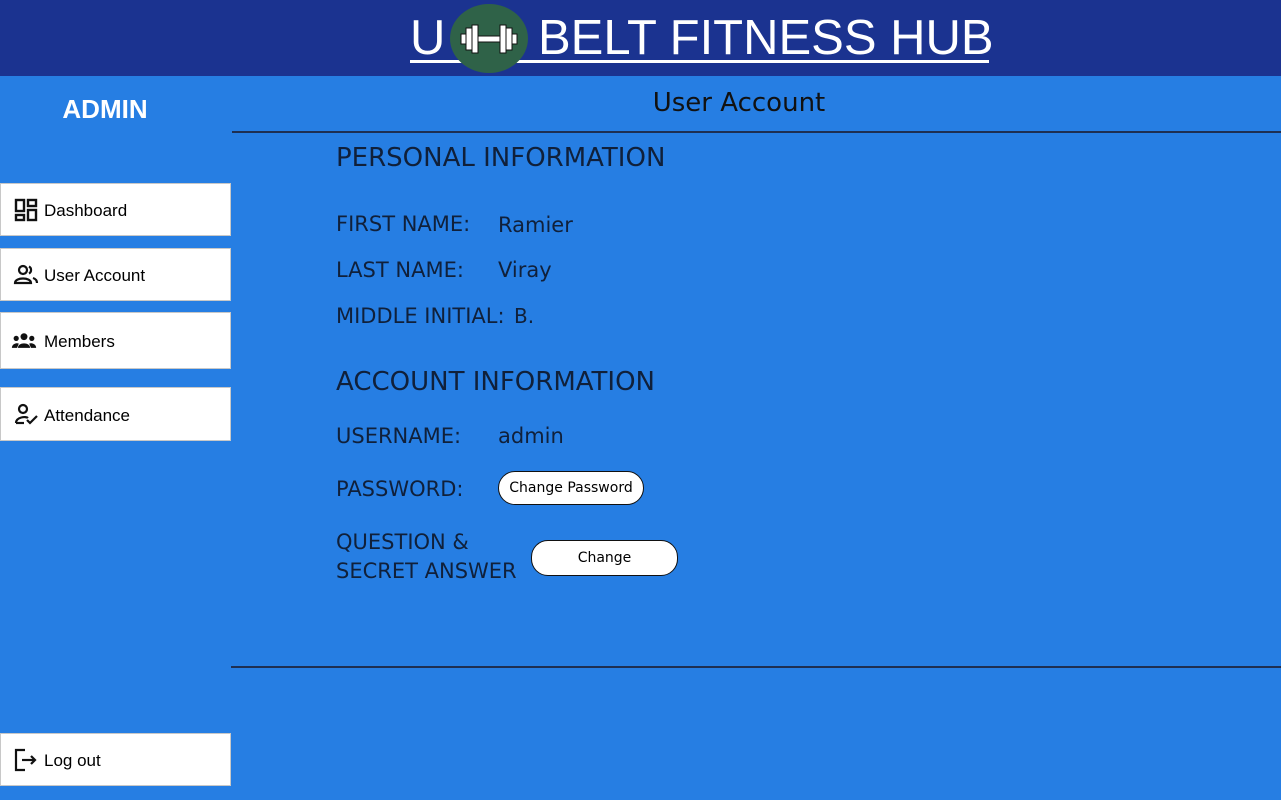 This screenshot has height=800, width=1281. I want to click on first-name-value: Ramier, so click(535, 225).